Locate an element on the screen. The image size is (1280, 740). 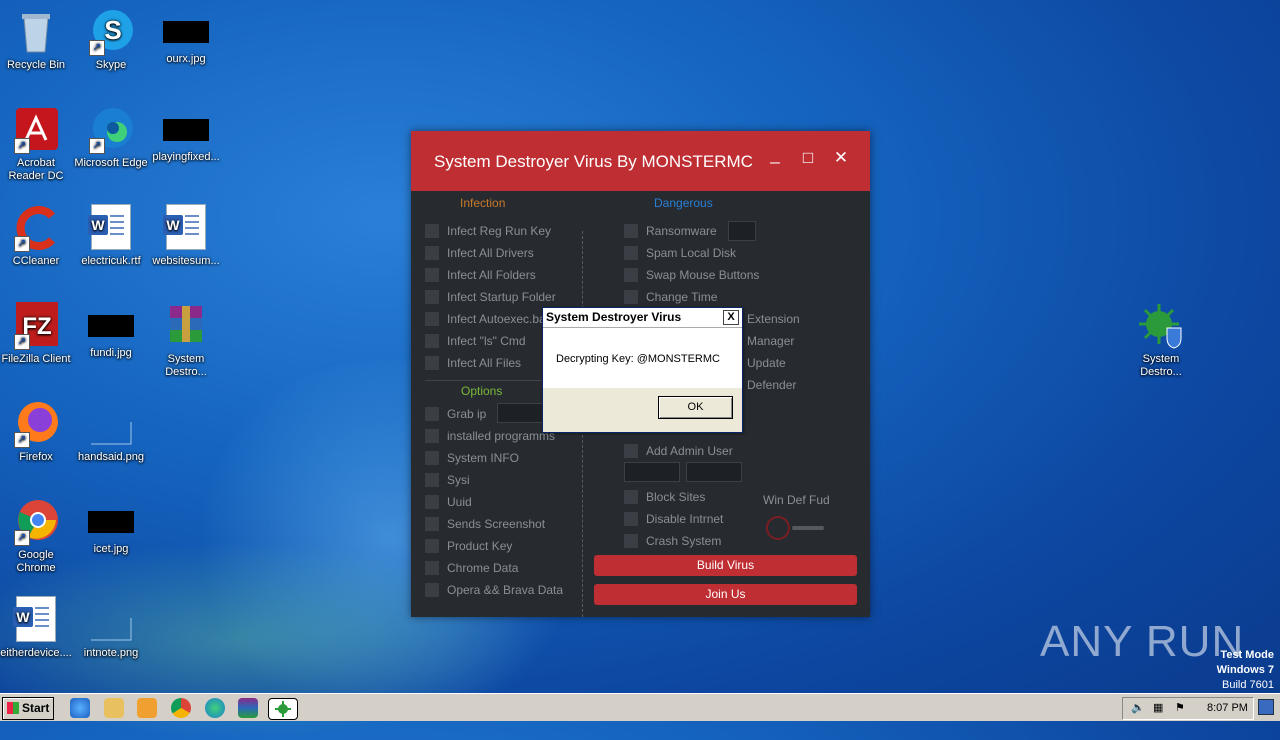
desktop-icon-handsaid: handsaid.png is located at coordinates (111, 432).